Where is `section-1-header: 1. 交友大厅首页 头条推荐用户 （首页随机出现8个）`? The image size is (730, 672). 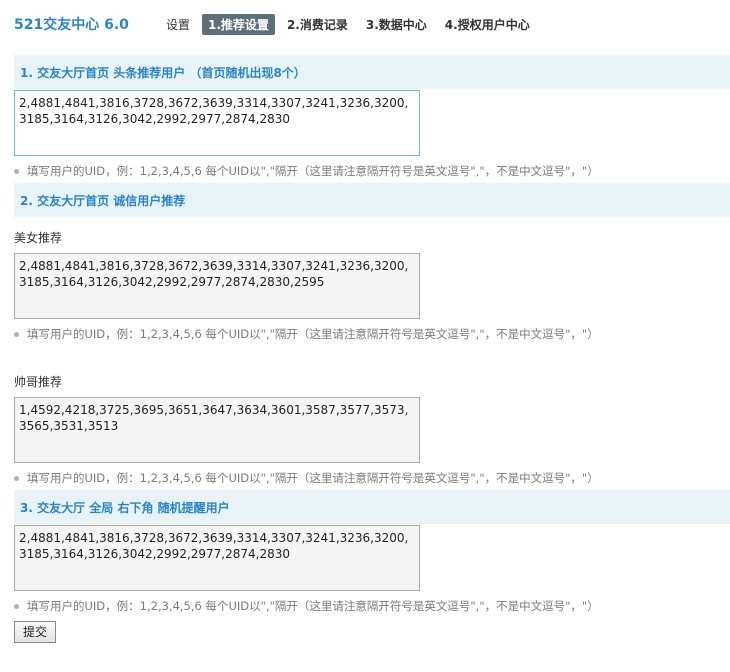 section-1-header: 1. 交友大厅首页 头条推荐用户 （首页随机出现8个） is located at coordinates (372, 72).